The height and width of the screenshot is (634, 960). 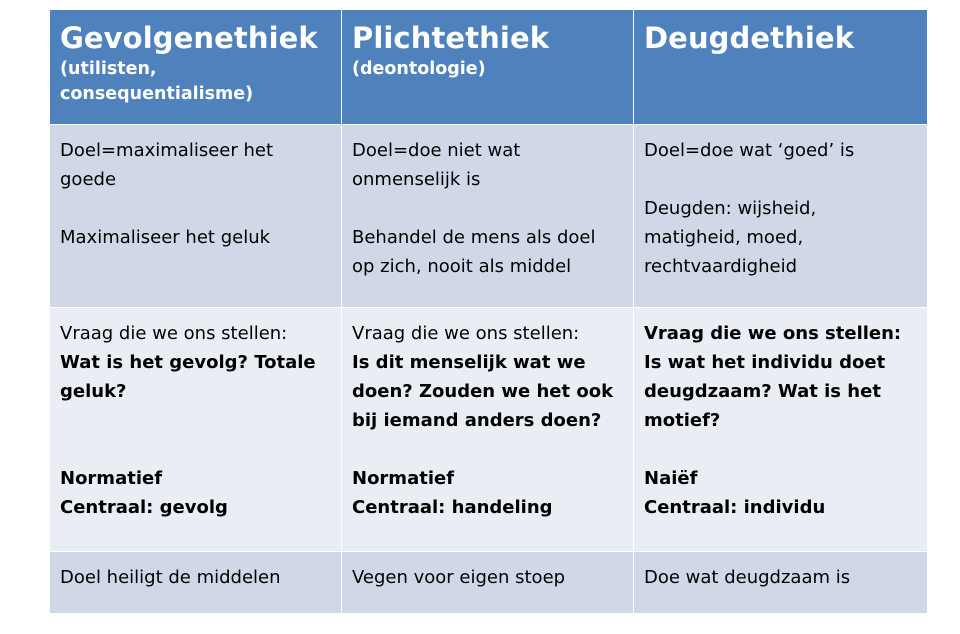 I want to click on cell-text: Vegen voor eigen stoep, so click(x=459, y=577).